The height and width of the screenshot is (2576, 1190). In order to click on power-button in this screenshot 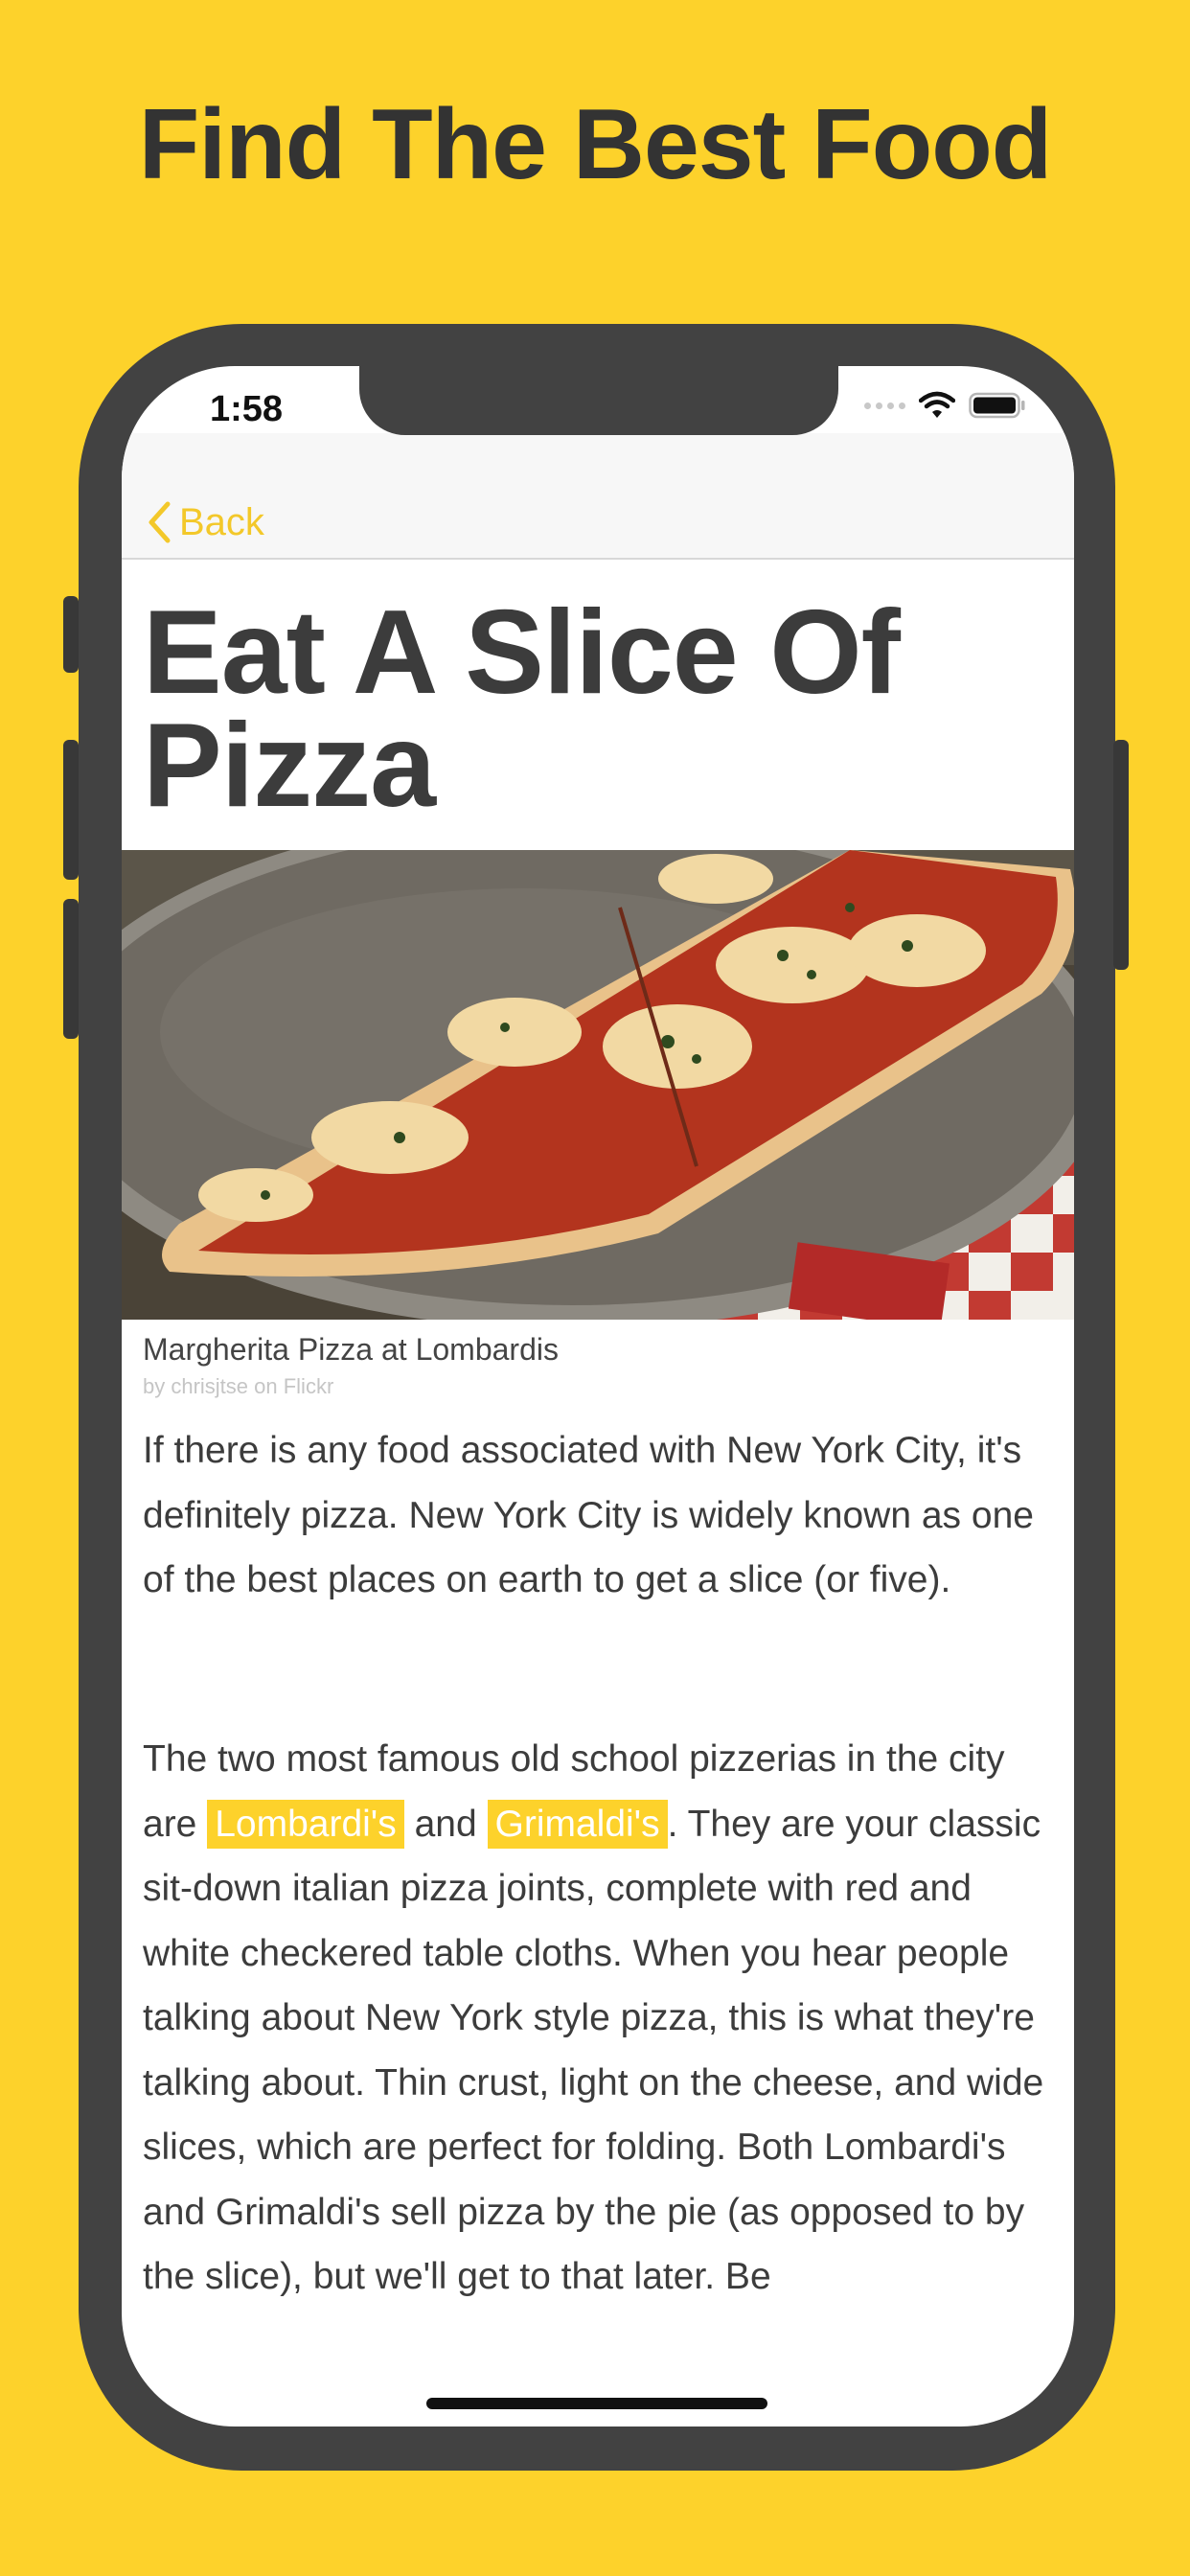, I will do `click(1121, 855)`.